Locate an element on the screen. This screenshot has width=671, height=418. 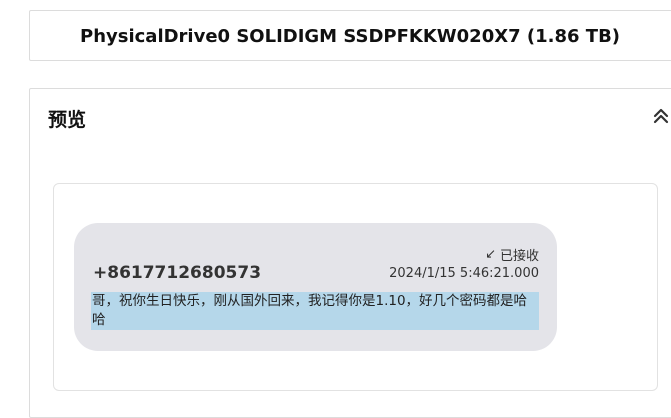
message-status: ↙ 已接收 is located at coordinates (512, 254).